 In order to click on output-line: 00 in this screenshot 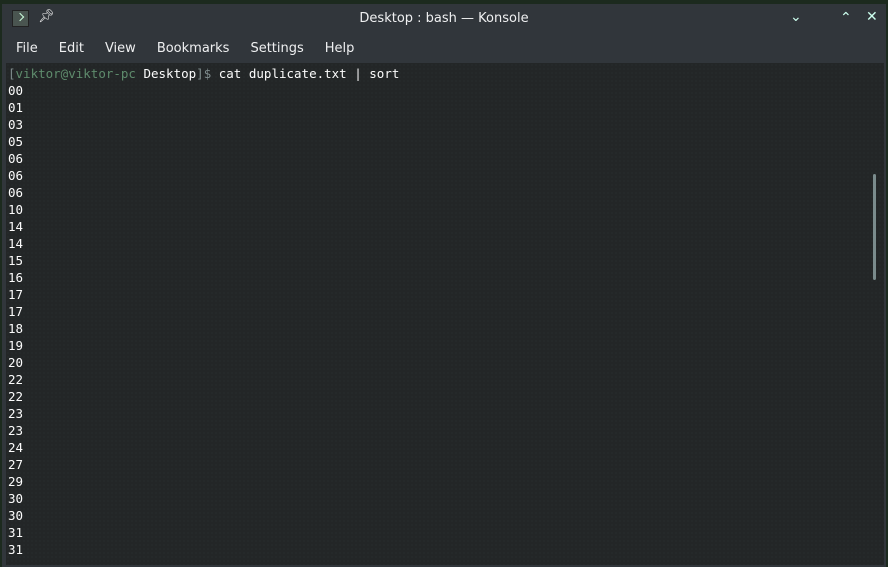, I will do `click(16, 90)`.